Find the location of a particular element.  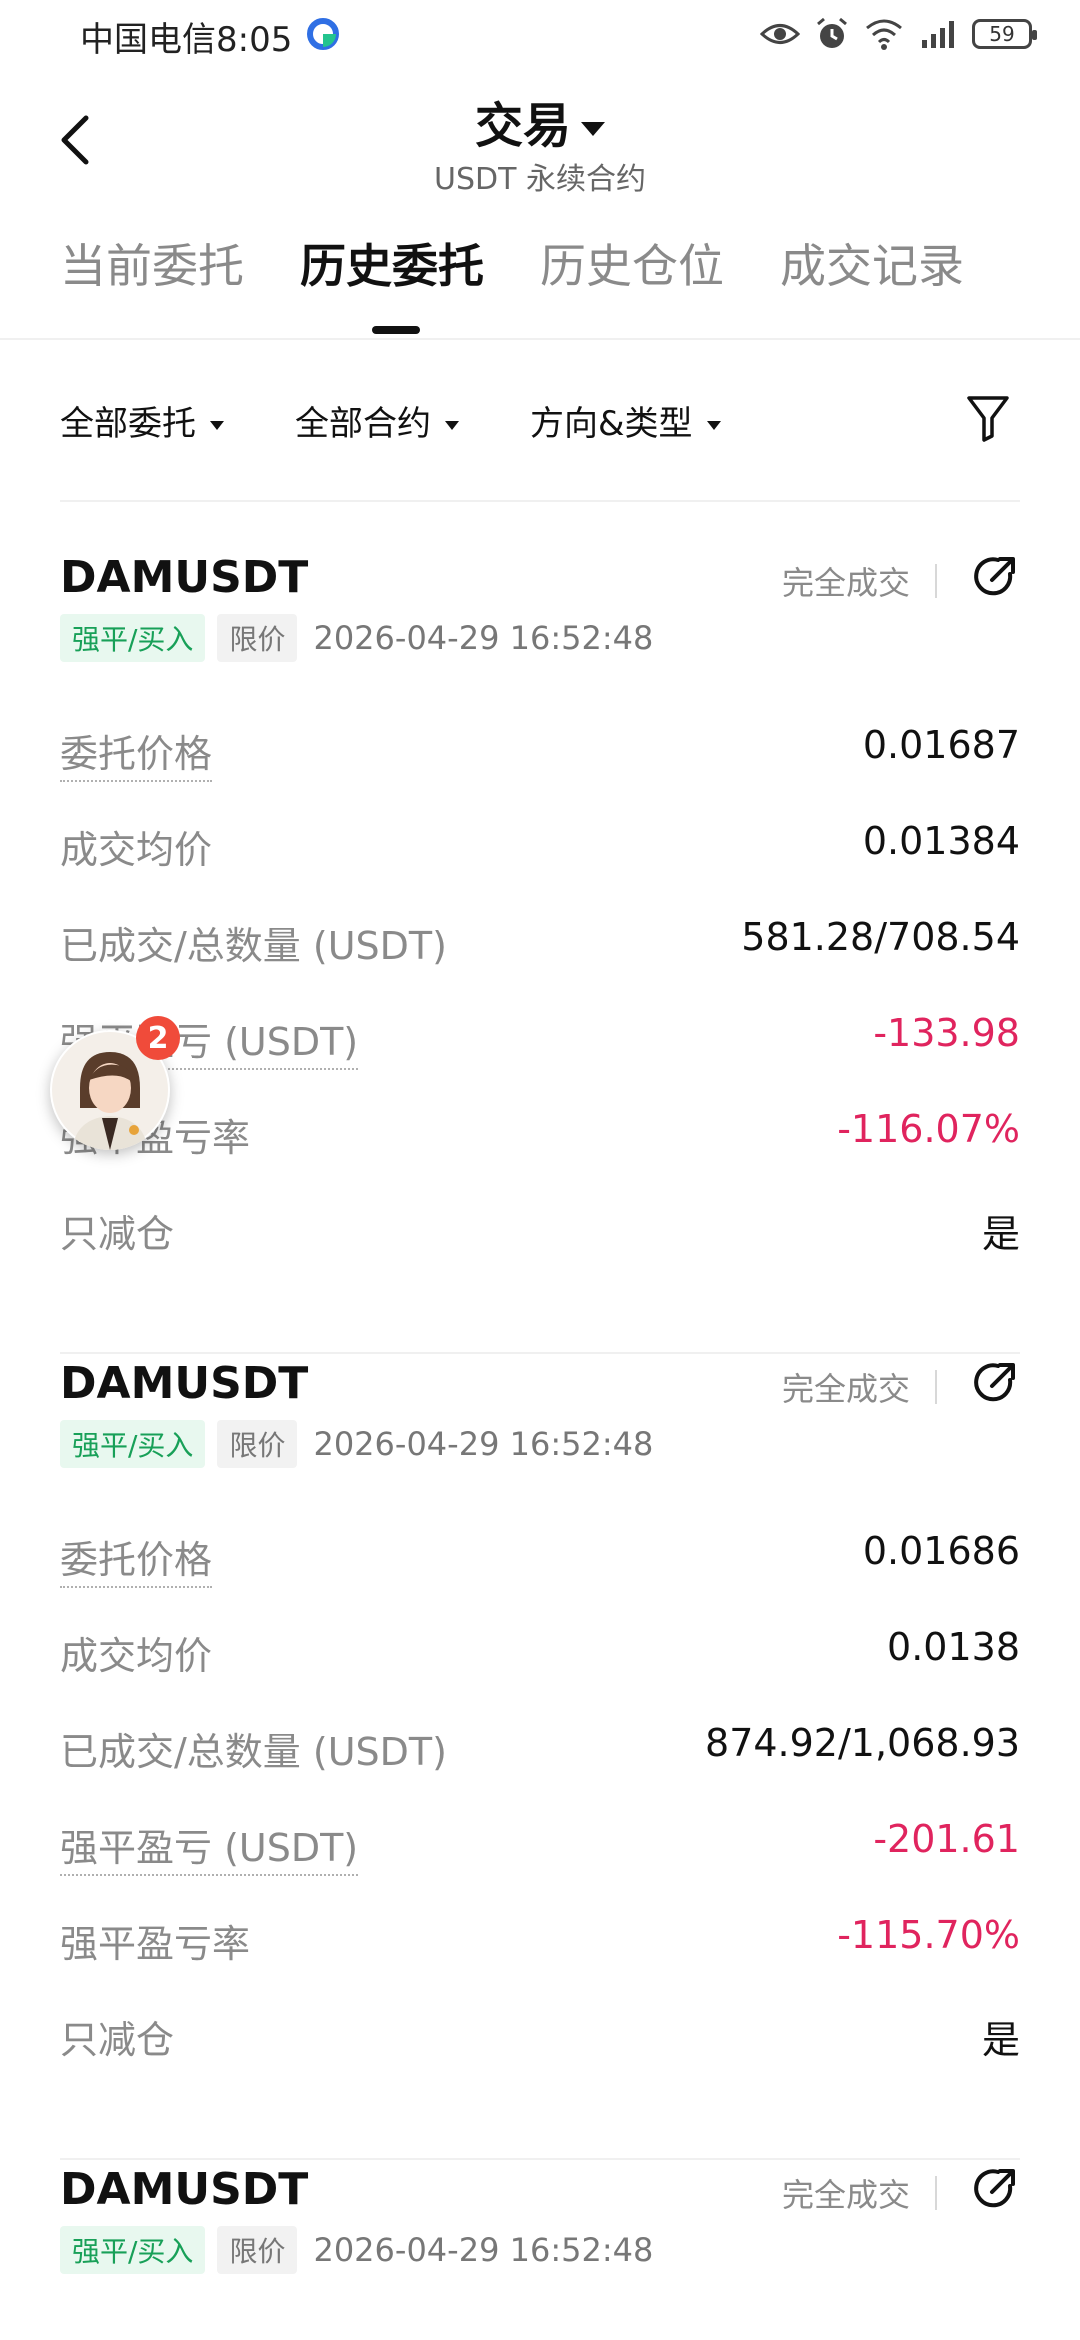

row-label: 强平盈亏 (USDT) is located at coordinates (209, 1846).